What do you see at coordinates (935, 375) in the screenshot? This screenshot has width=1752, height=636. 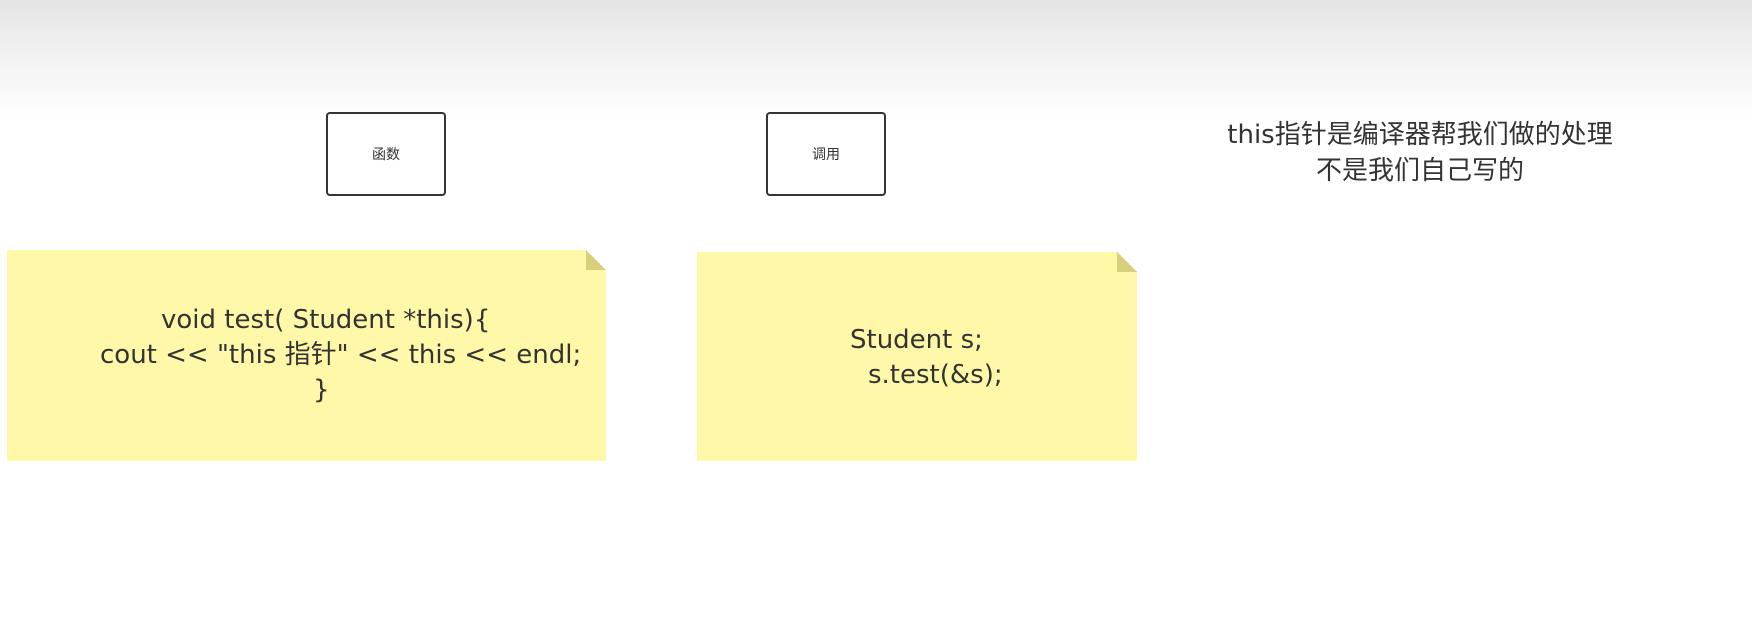 I see `call-code-line-2: s.test(&s);` at bounding box center [935, 375].